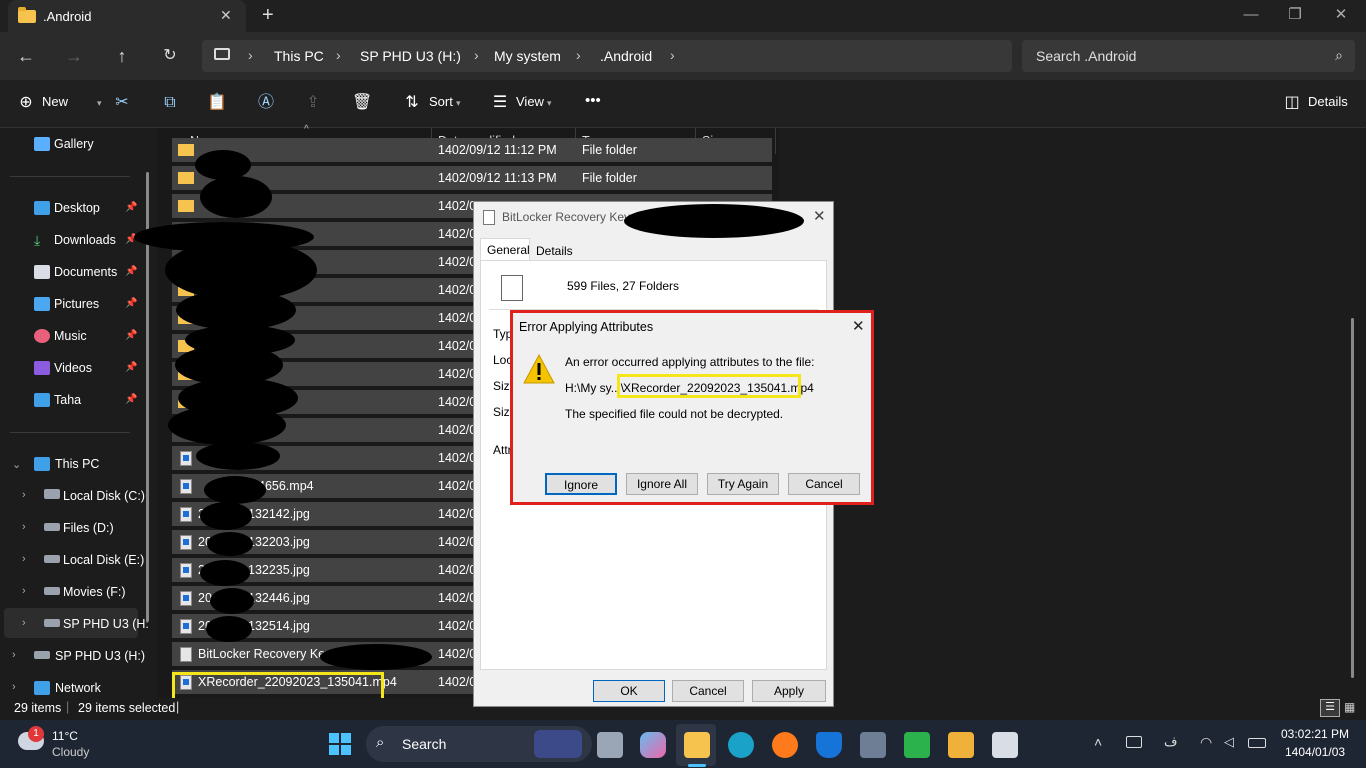 The height and width of the screenshot is (768, 1366). I want to click on folder-icon, so click(27, 15).